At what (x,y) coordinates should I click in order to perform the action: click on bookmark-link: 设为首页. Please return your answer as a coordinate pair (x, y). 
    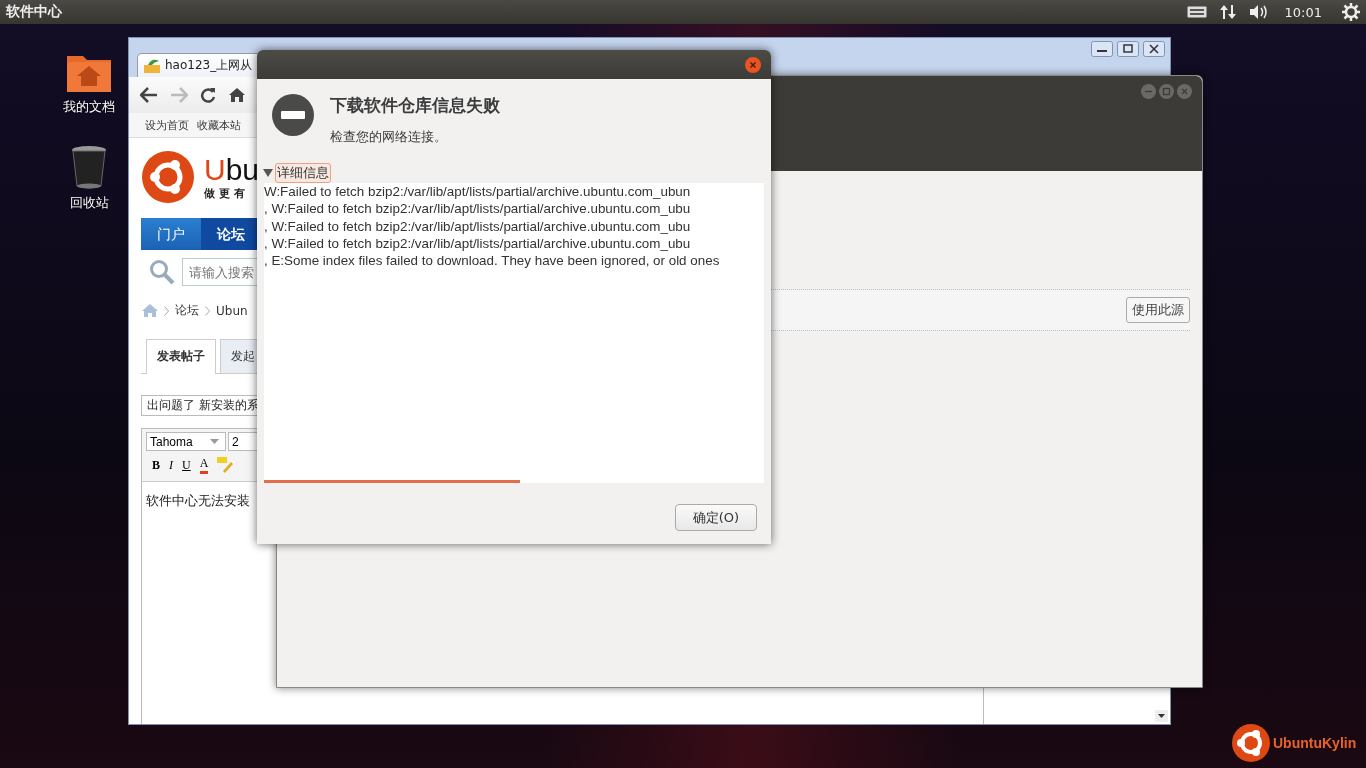
    Looking at the image, I should click on (167, 125).